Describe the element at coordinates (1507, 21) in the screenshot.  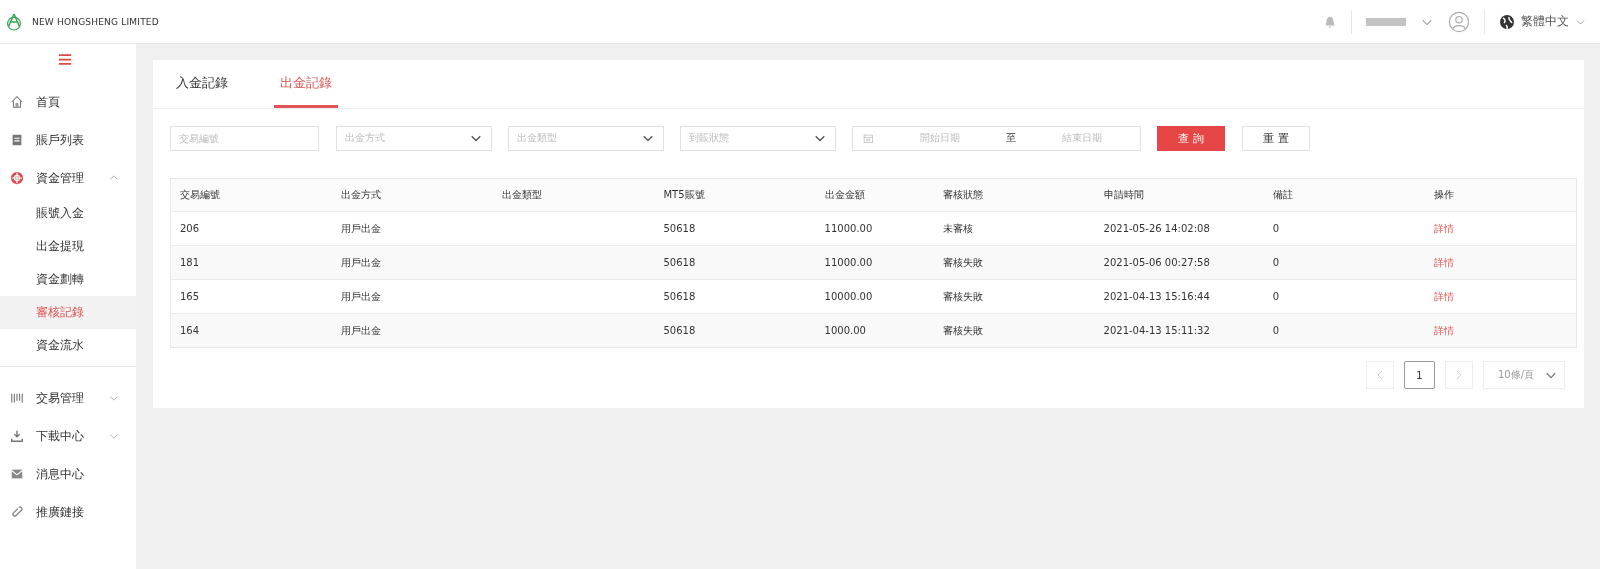
I see `globe-icon` at that location.